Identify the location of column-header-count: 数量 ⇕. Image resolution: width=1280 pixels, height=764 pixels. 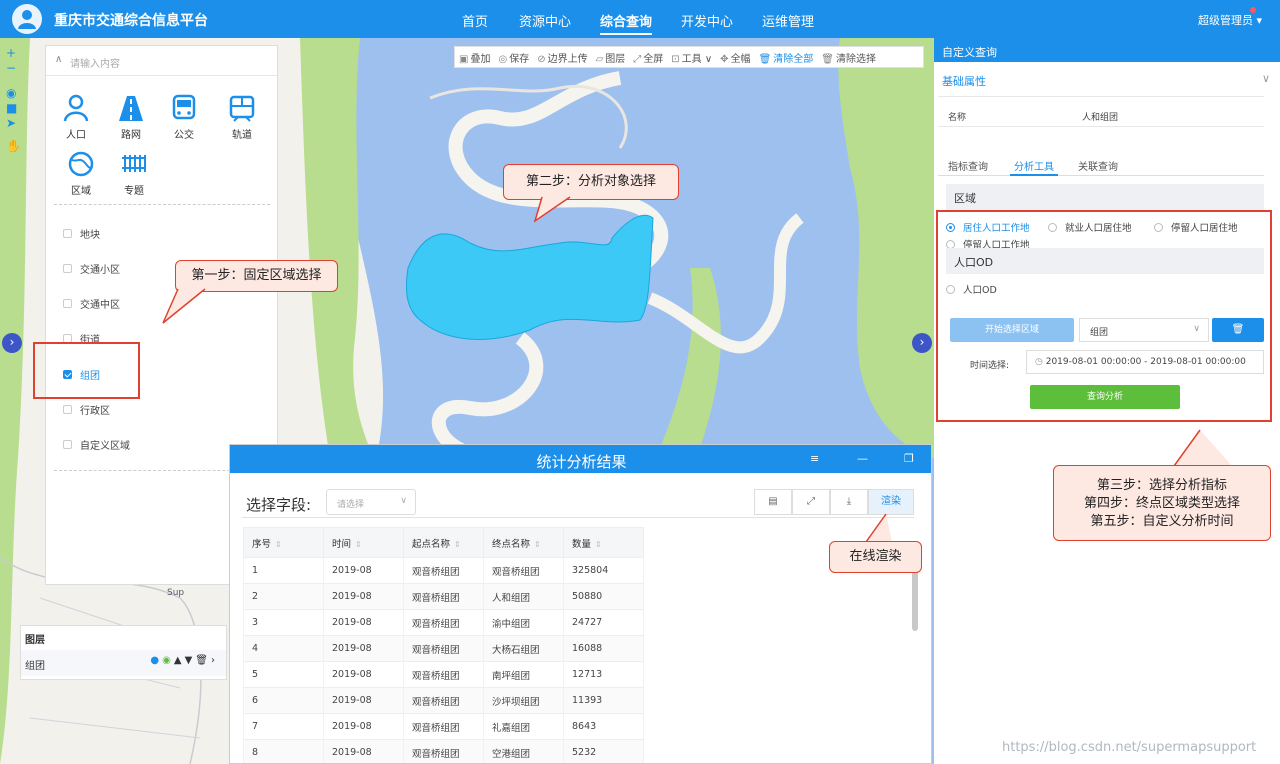
(603, 542).